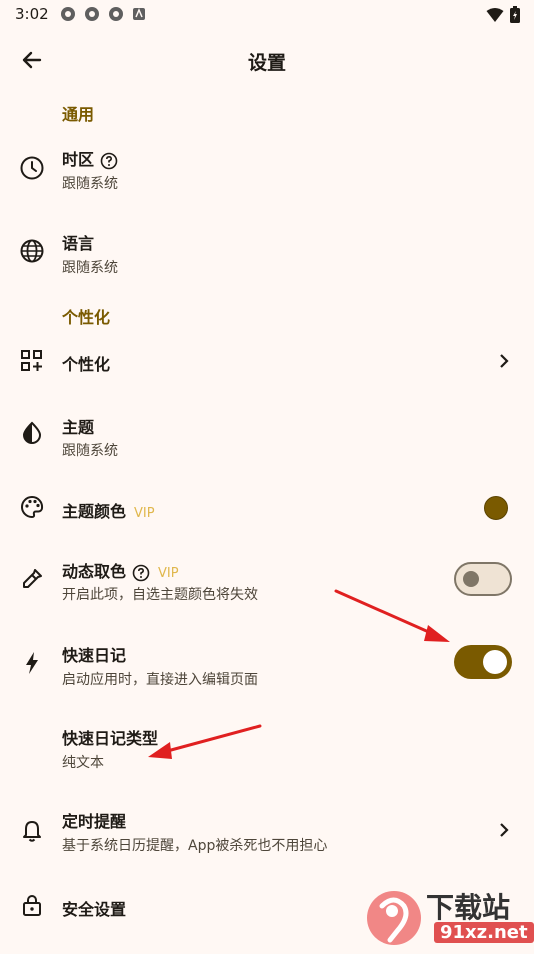  I want to click on reminder-label: 定时提醒, so click(94, 821).